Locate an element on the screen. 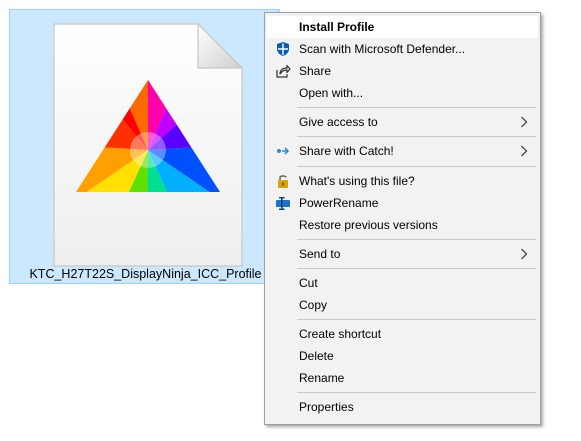  menu-item-powerrename: PowerRename is located at coordinates (402, 203).